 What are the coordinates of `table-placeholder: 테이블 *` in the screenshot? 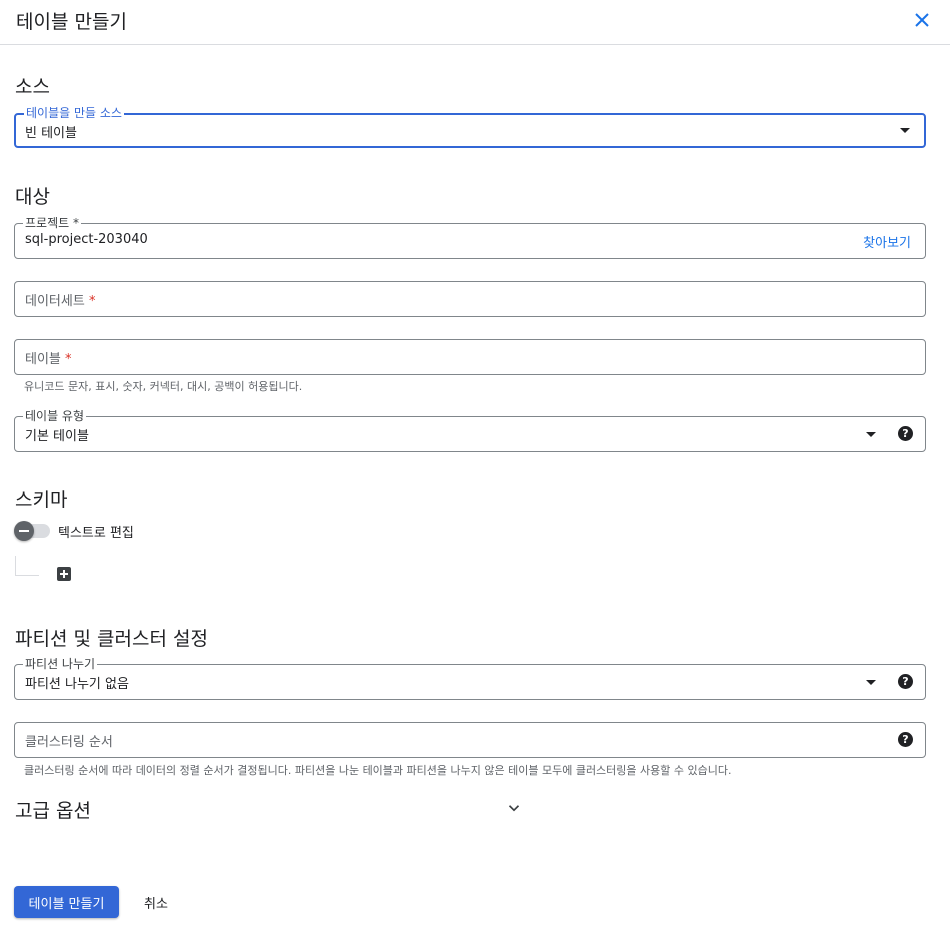 It's located at (48, 359).